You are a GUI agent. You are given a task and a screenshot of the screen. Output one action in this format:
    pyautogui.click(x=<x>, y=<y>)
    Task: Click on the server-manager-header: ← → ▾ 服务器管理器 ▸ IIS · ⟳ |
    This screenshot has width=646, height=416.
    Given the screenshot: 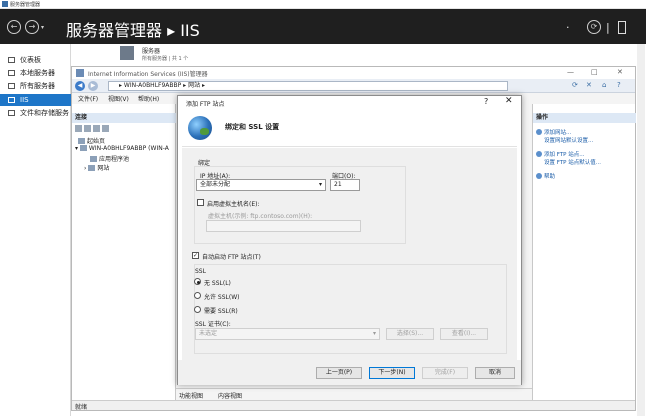 What is the action you would take?
    pyautogui.click(x=323, y=26)
    